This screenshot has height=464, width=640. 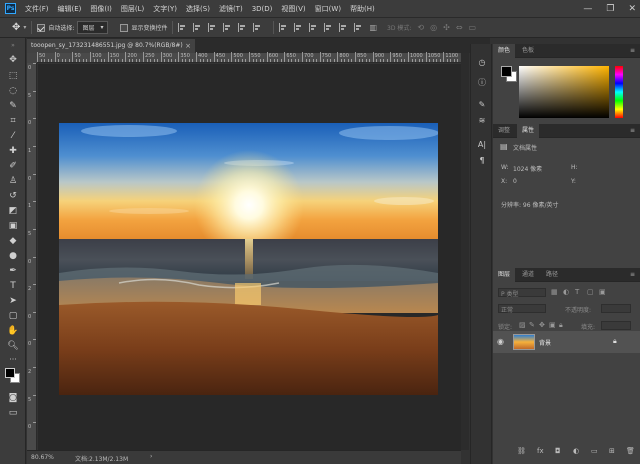 I want to click on lock-transparent-icon: ▨, so click(x=522, y=325).